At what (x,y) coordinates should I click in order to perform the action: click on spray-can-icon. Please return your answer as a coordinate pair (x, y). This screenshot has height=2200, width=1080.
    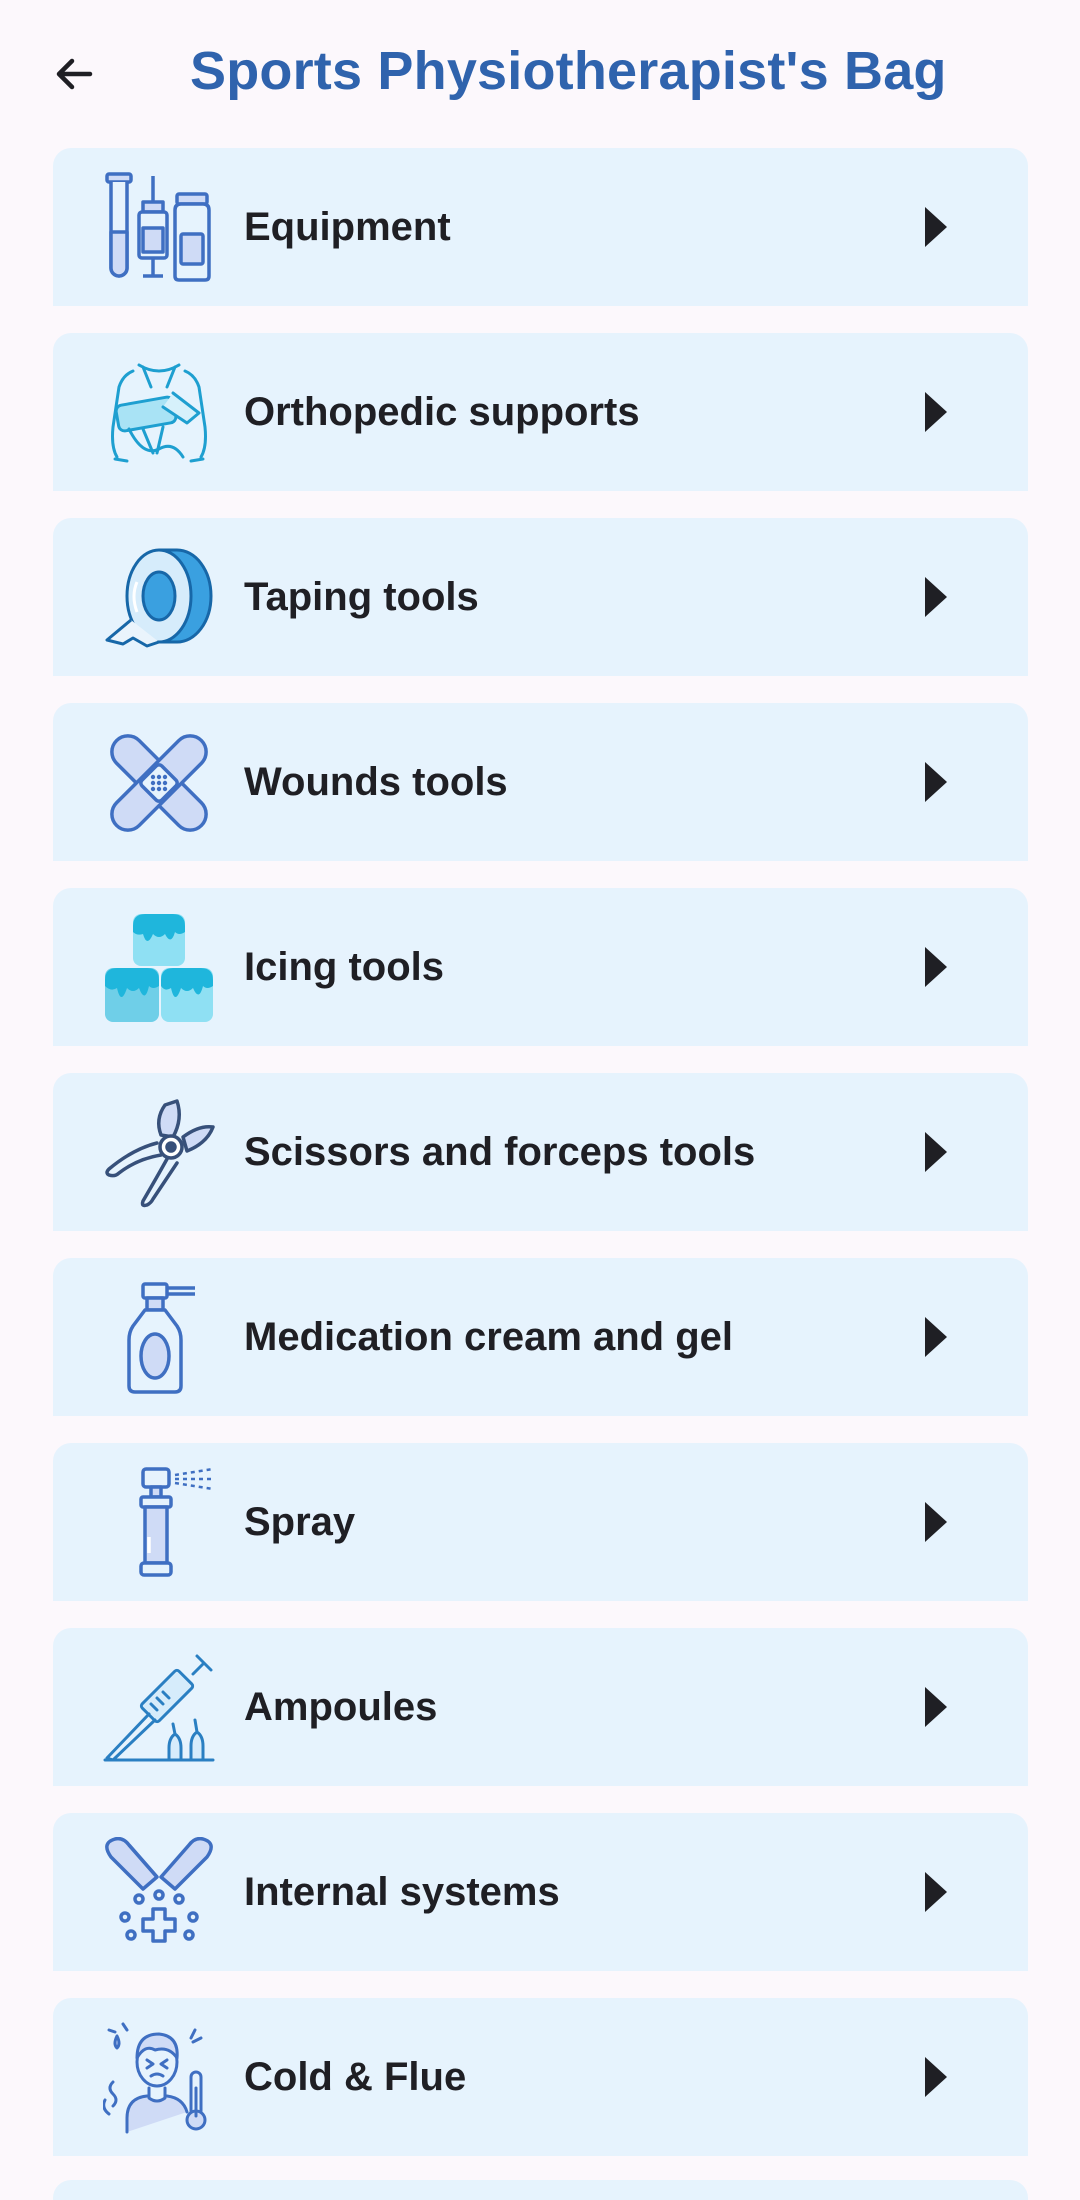
    Looking at the image, I should click on (159, 1523).